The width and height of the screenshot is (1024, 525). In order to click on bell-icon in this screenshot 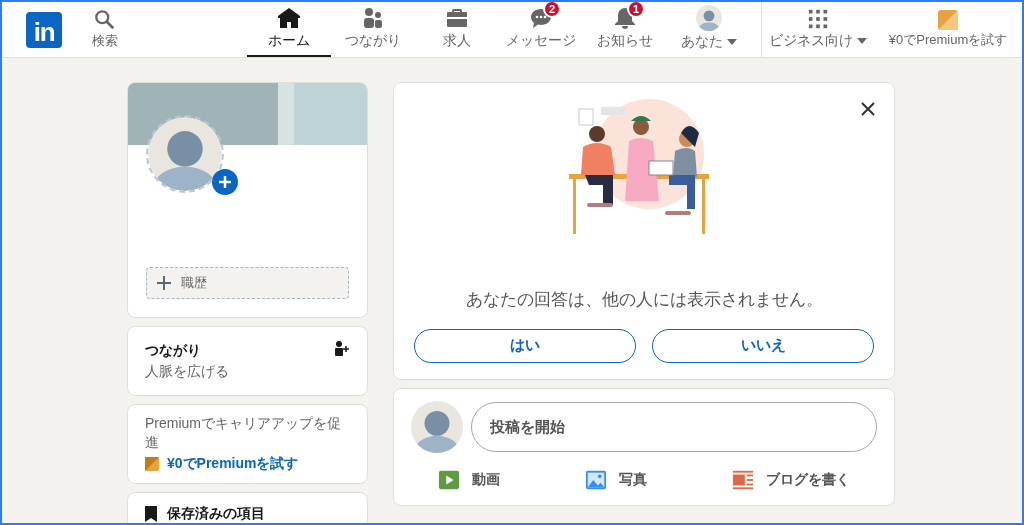, I will do `click(625, 18)`.